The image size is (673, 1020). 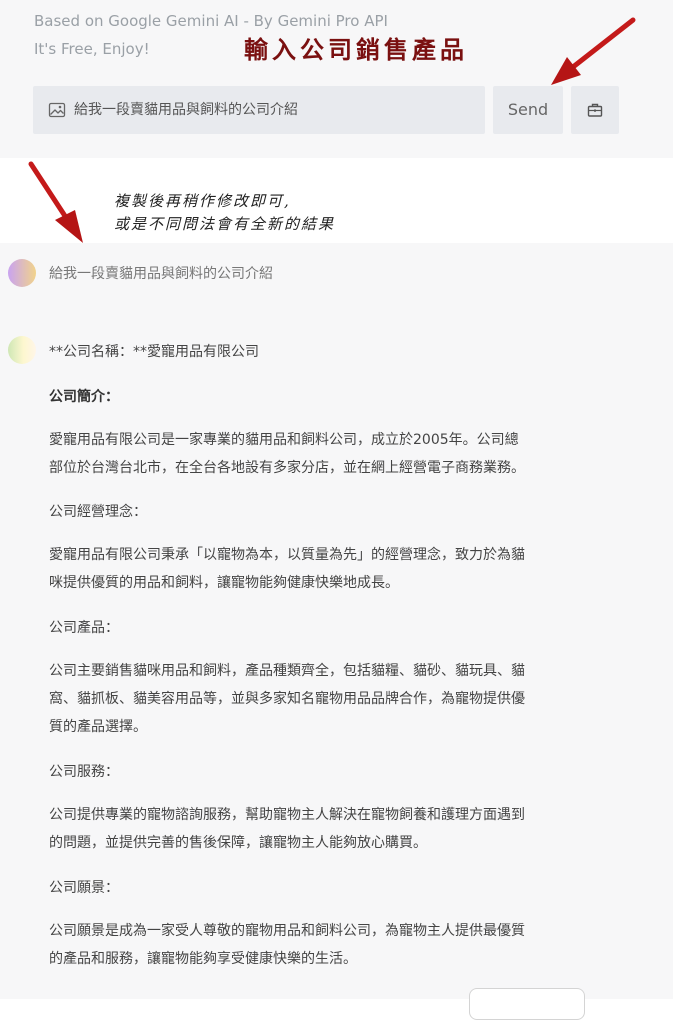 What do you see at coordinates (238, 843) in the screenshot?
I see `response-line: 的問題，並提供完善的售後保障，讓寵物主人能夠放心購買。` at bounding box center [238, 843].